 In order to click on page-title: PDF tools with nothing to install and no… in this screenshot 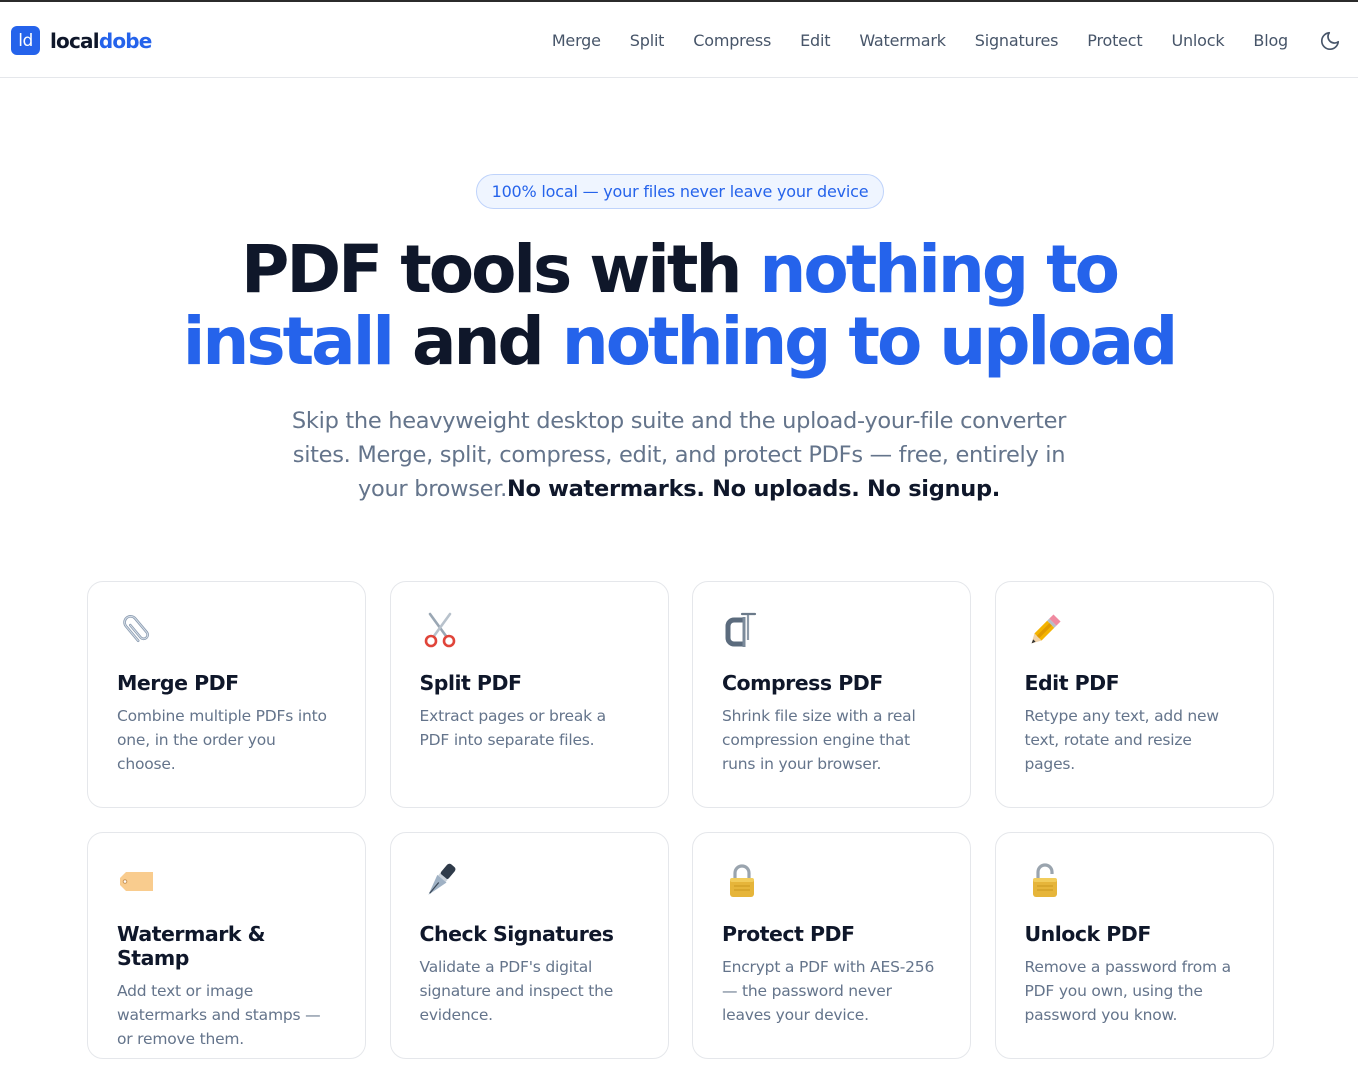, I will do `click(680, 305)`.